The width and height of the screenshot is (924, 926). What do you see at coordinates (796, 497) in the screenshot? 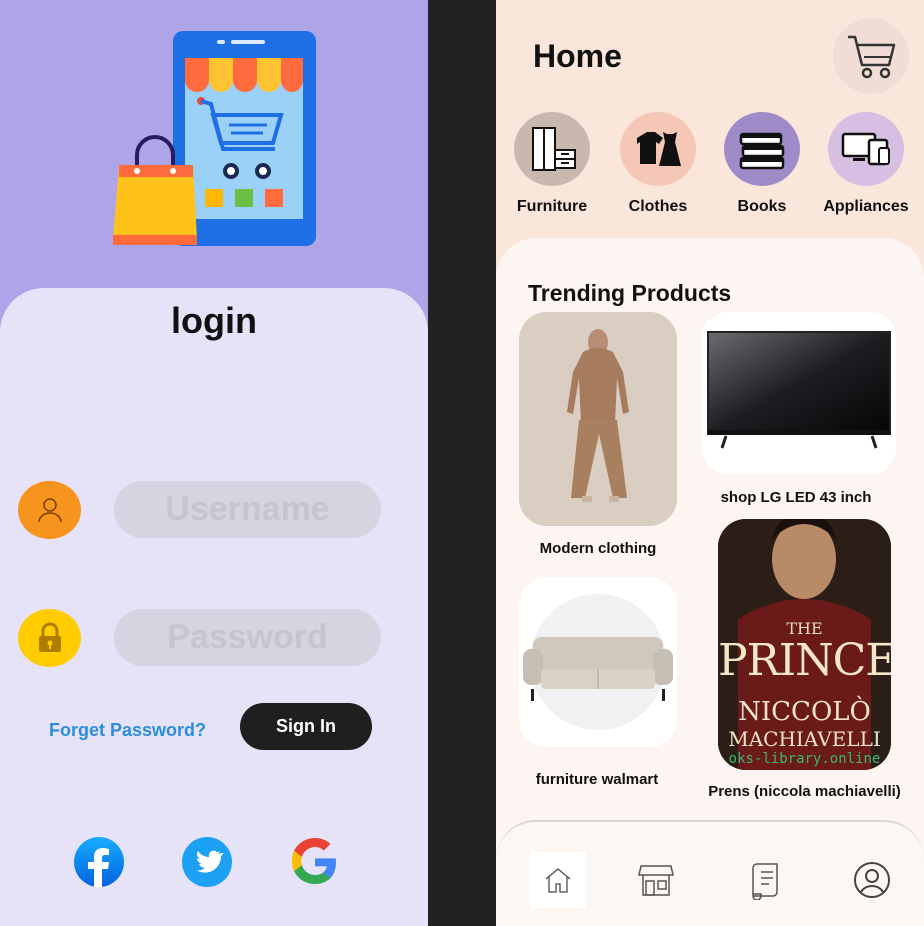
I see `product-label: shop LG LED 43 inch` at bounding box center [796, 497].